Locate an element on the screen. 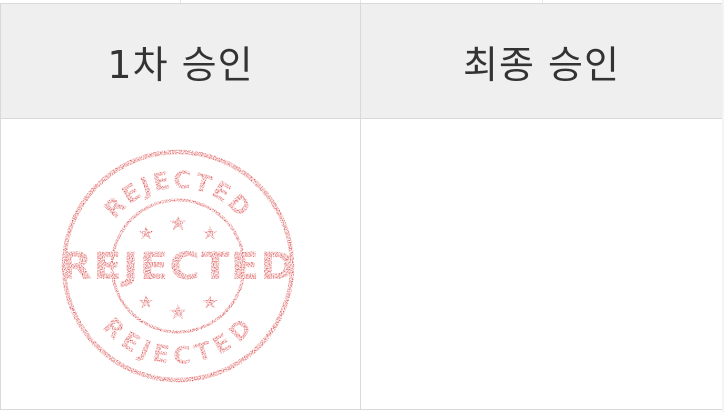 The image size is (724, 412). stamp-bottom-arc-text: REJECTED is located at coordinates (177, 341).